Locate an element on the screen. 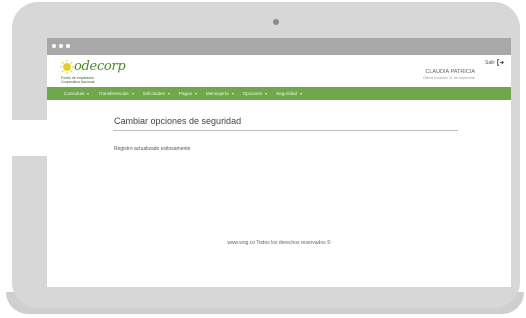 The width and height of the screenshot is (526, 318). nav-item-seguridad: Seguridad is located at coordinates (289, 93).